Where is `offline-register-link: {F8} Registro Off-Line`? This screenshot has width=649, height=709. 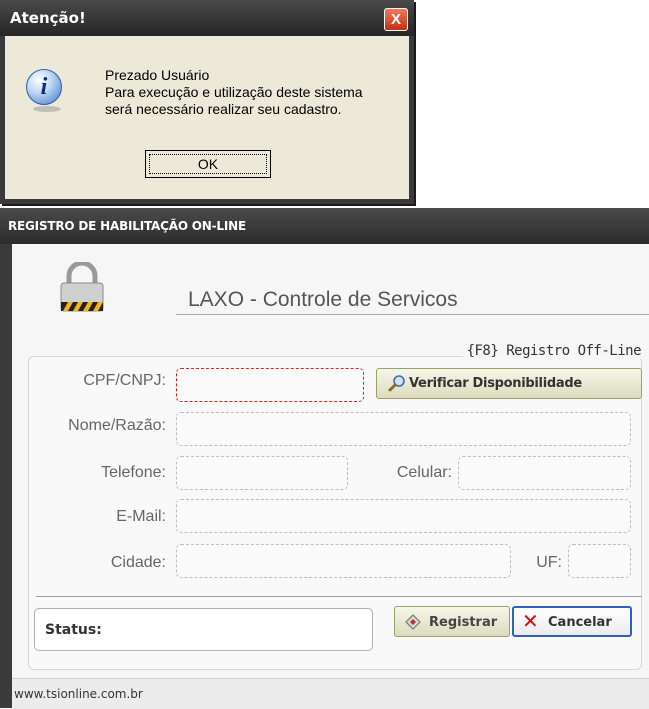 offline-register-link: {F8} Registro Off-Line is located at coordinates (553, 351).